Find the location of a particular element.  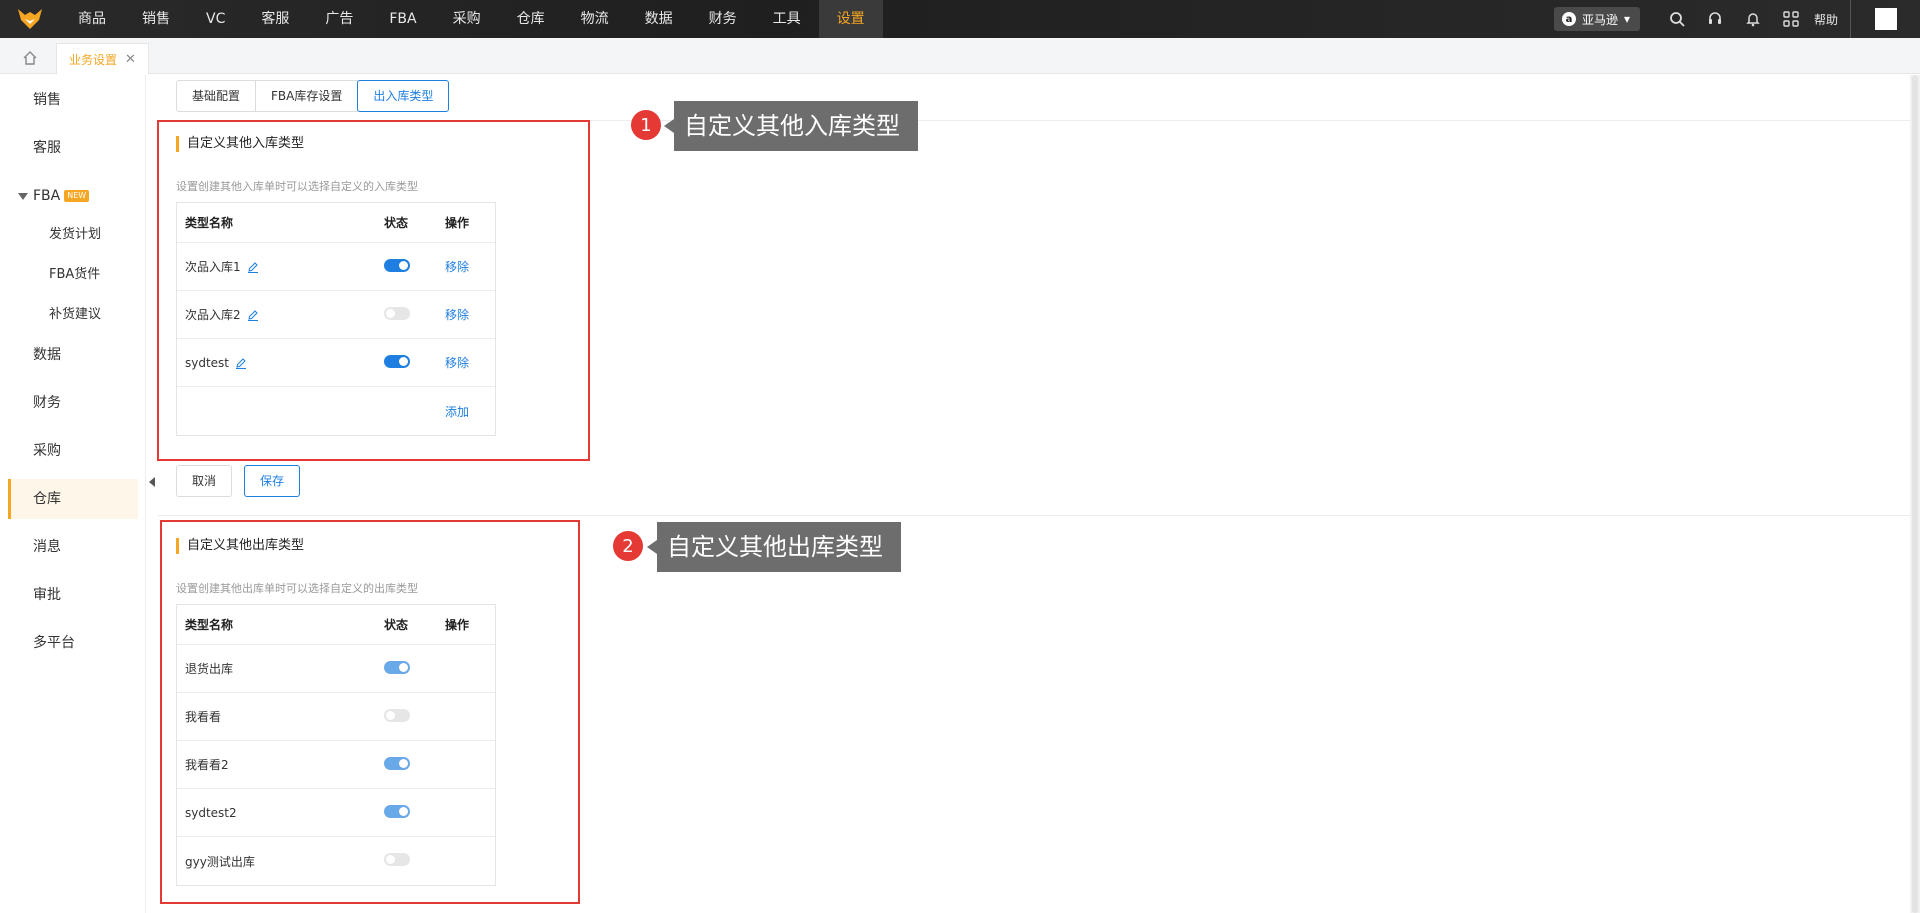

sidebar-item-fba-shipment: FBA货件 is located at coordinates (73, 275).